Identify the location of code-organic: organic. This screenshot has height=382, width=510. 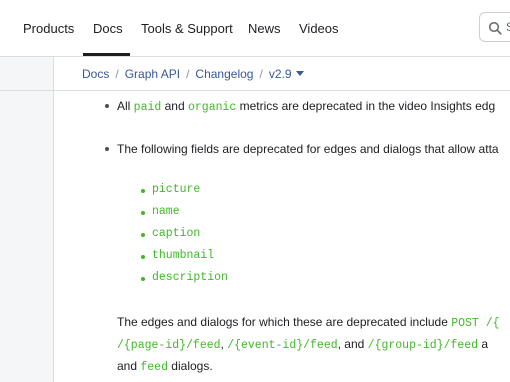
(212, 107).